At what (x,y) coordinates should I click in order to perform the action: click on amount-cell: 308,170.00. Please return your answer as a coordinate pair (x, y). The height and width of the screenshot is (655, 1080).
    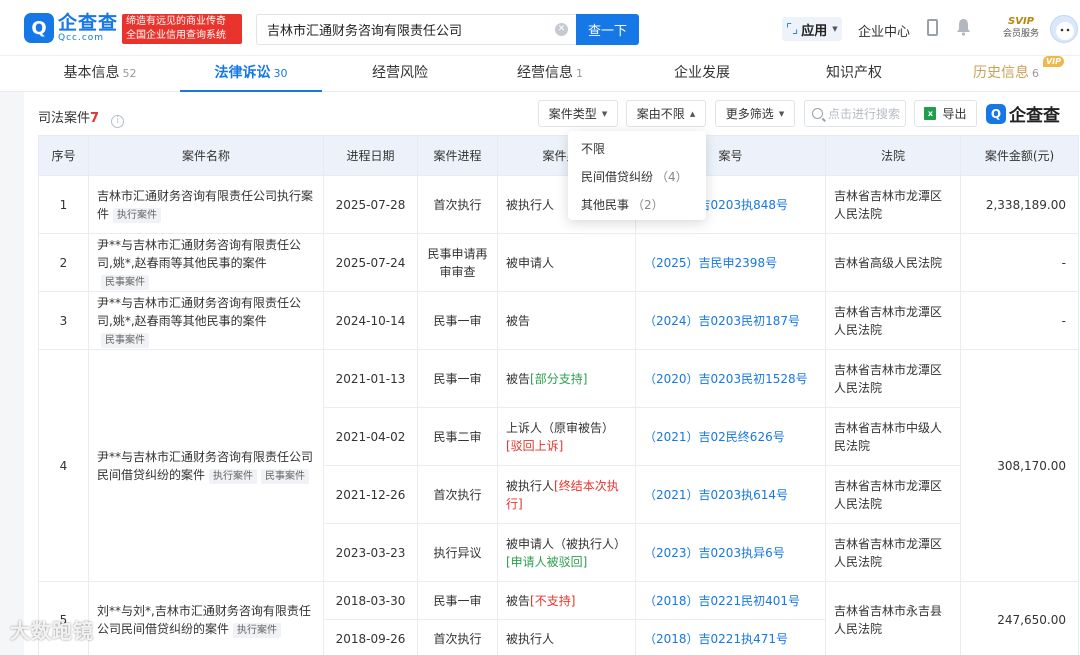
    Looking at the image, I should click on (1019, 465).